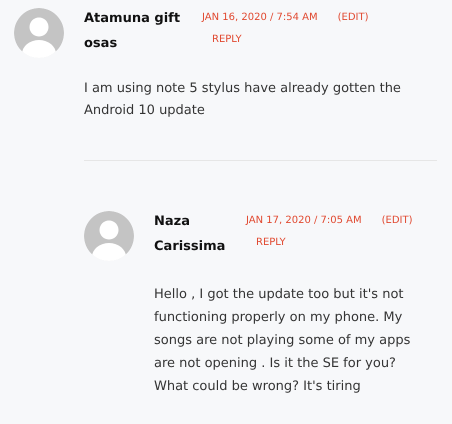 The width and height of the screenshot is (452, 424). What do you see at coordinates (190, 234) in the screenshot?
I see `author-name: Naza Carissima` at bounding box center [190, 234].